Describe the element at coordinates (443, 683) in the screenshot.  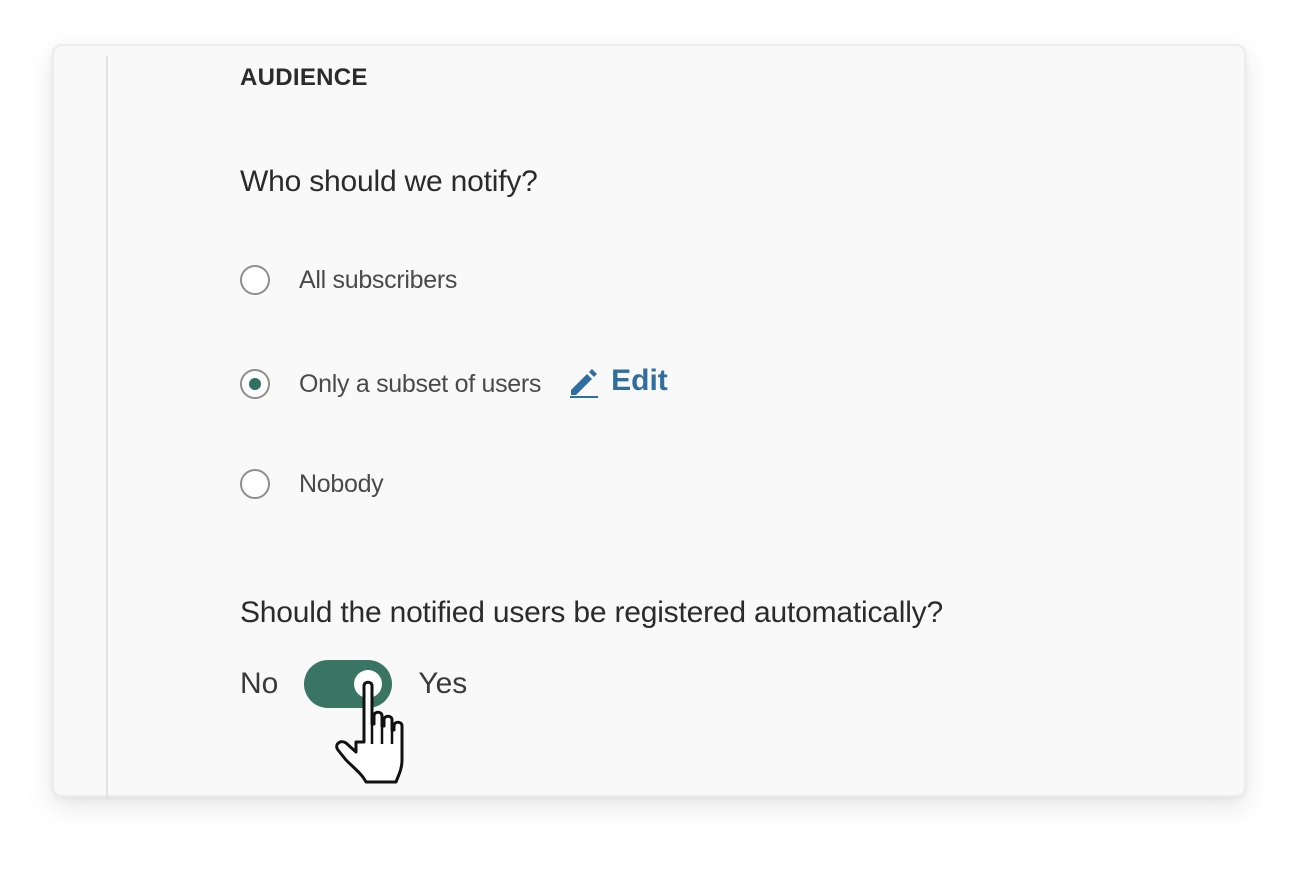
I see `toggle-on-label: Yes` at that location.